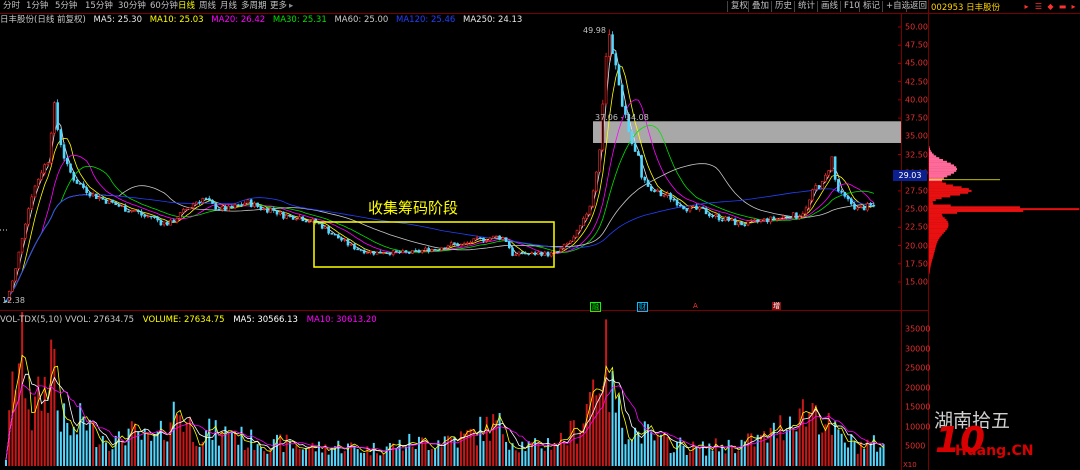  What do you see at coordinates (695, 306) in the screenshot?
I see `event-marker: A` at bounding box center [695, 306].